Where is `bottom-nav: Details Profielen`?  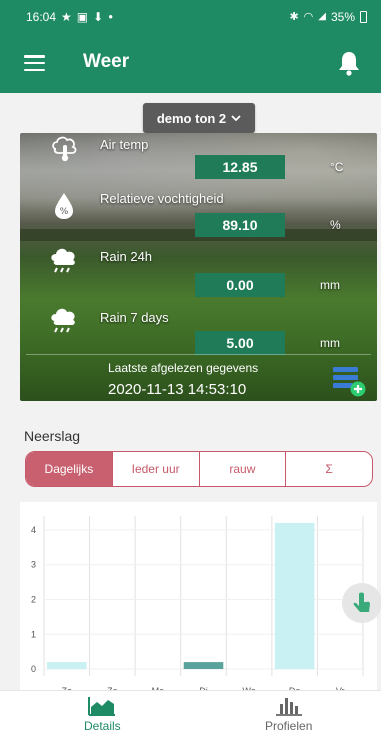
bottom-nav: Details Profielen is located at coordinates (190, 715).